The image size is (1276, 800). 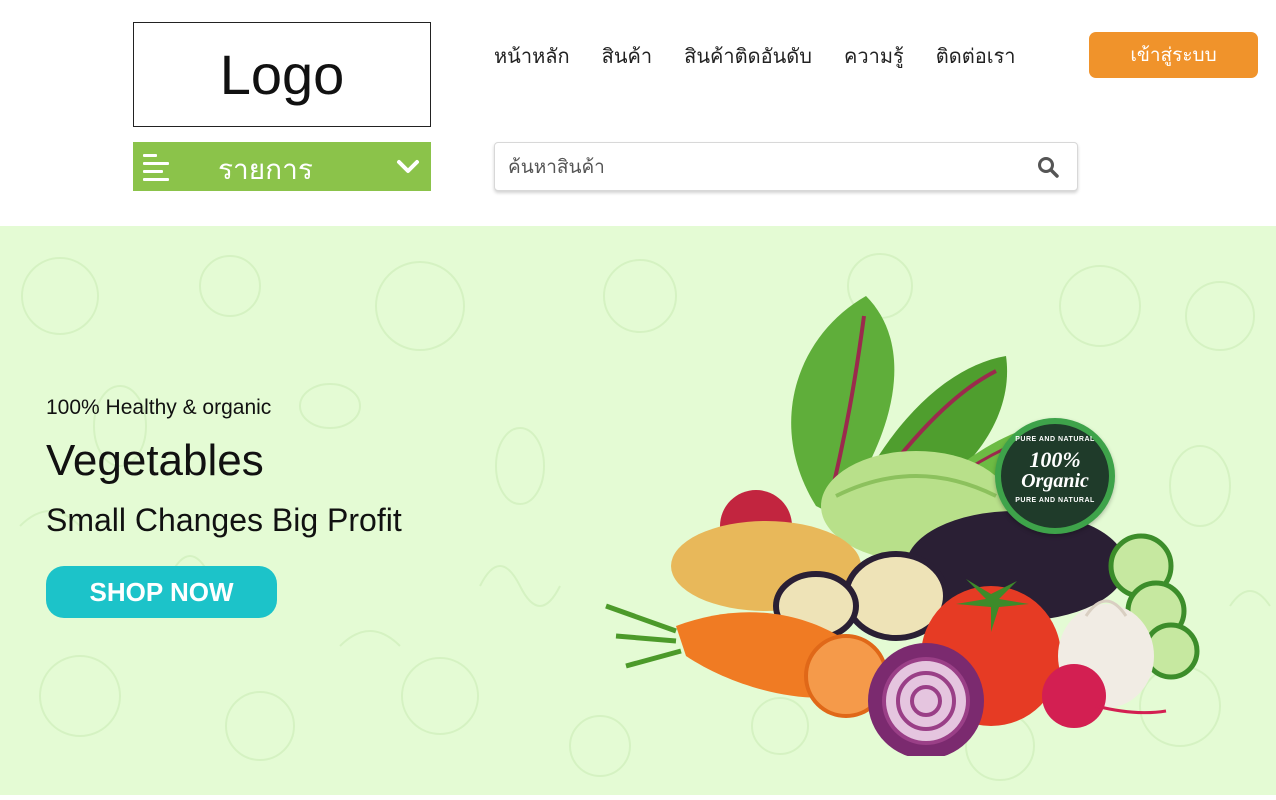 What do you see at coordinates (532, 56) in the screenshot?
I see `nav-item-home: หน้าหลัก` at bounding box center [532, 56].